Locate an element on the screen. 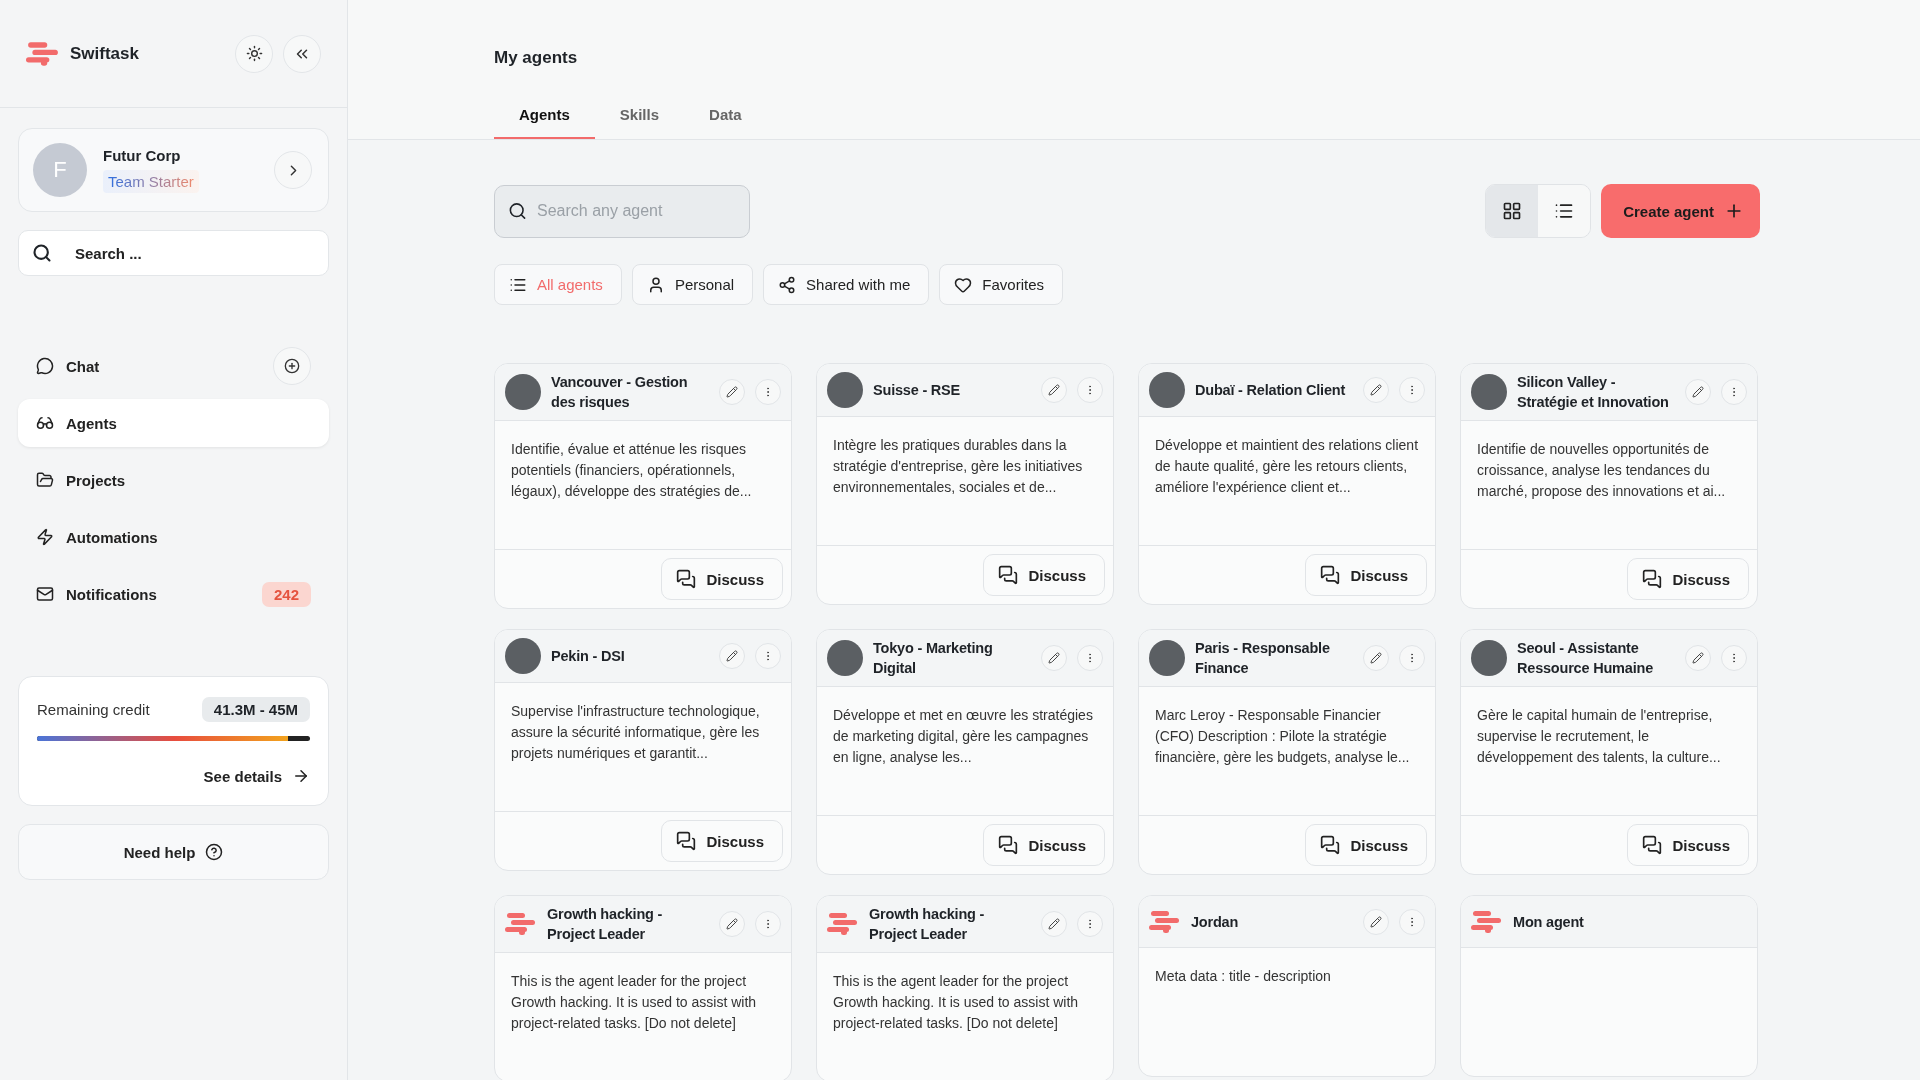  agent-card: Dubaï - Relation Client Développe et maintient des relations client de haute qualité, gère les retours clients, améliore l'expérience client et... Discuss is located at coordinates (1287, 484).